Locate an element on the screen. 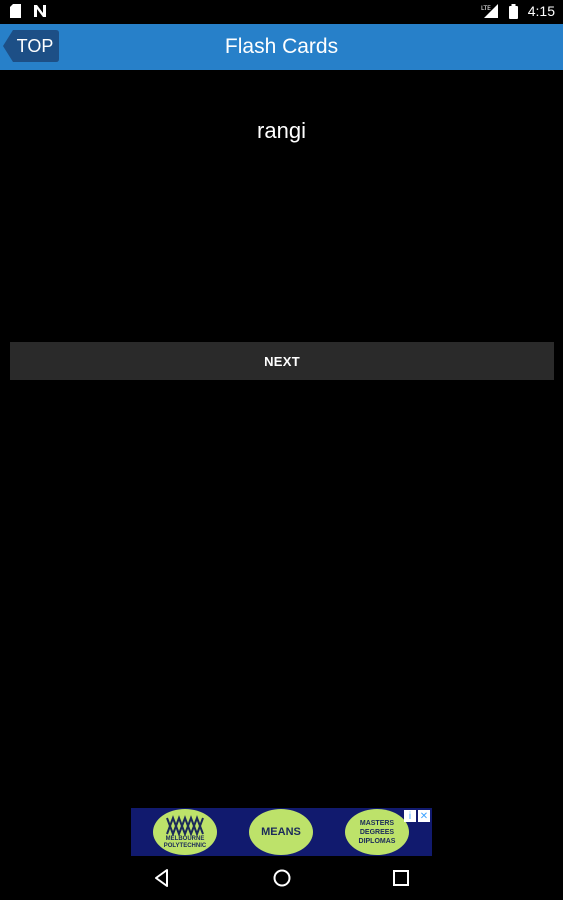 This screenshot has width=563, height=900. ad-close-icon: ✕ is located at coordinates (424, 816).